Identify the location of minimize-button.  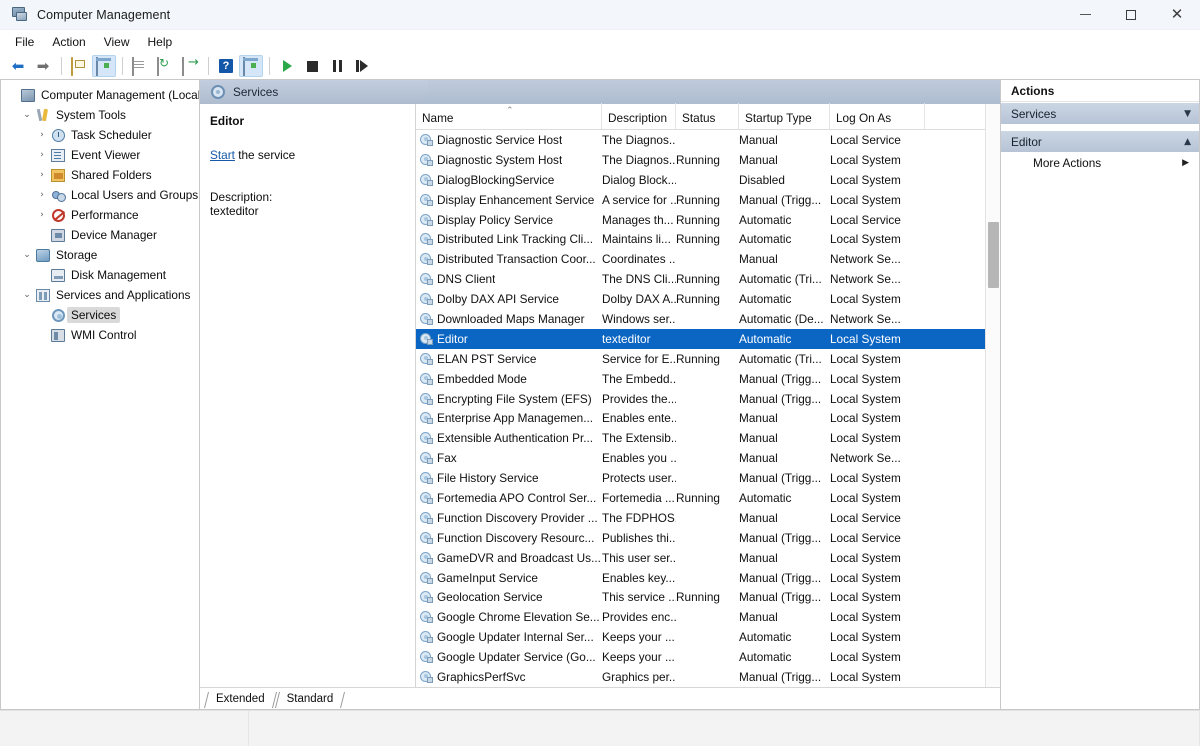
(1085, 15).